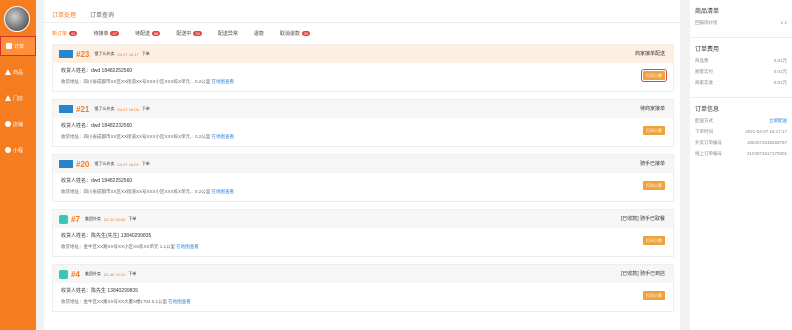  What do you see at coordinates (128, 164) in the screenshot?
I see `order-time: 04-07 16:02` at bounding box center [128, 164].